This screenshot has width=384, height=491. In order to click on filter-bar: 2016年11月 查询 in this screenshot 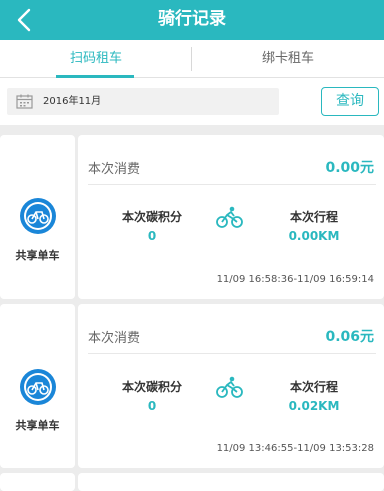, I will do `click(192, 101)`.